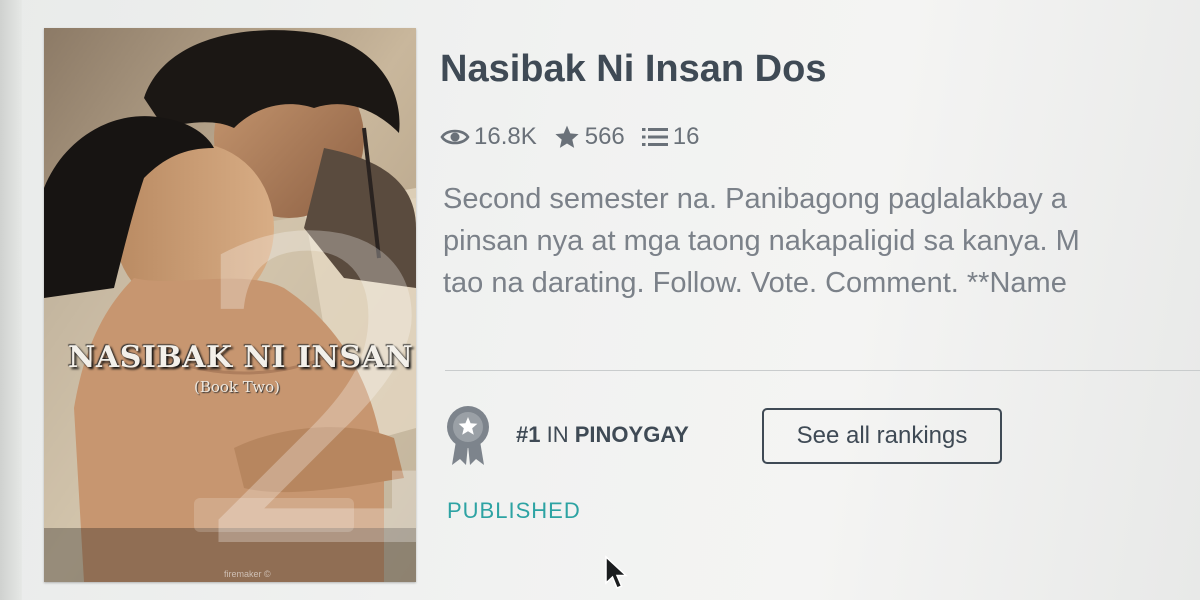 The height and width of the screenshot is (600, 1200). Describe the element at coordinates (686, 136) in the screenshot. I see `parts-count: 16` at that location.